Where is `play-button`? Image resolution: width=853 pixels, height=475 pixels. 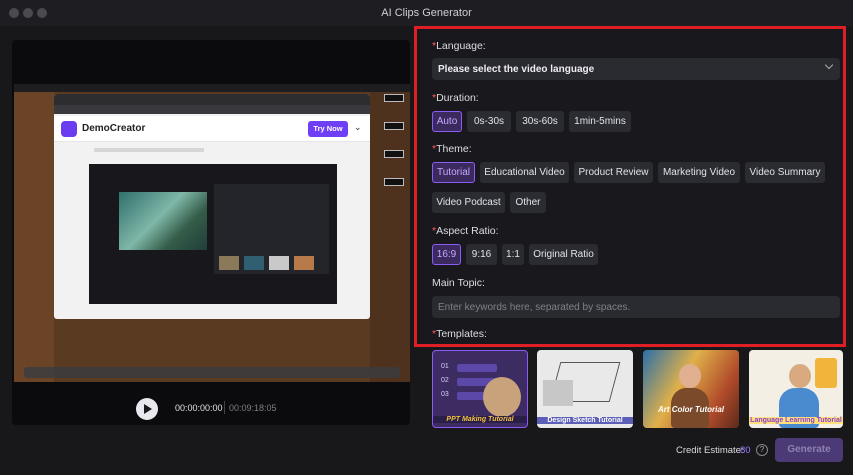 play-button is located at coordinates (147, 409).